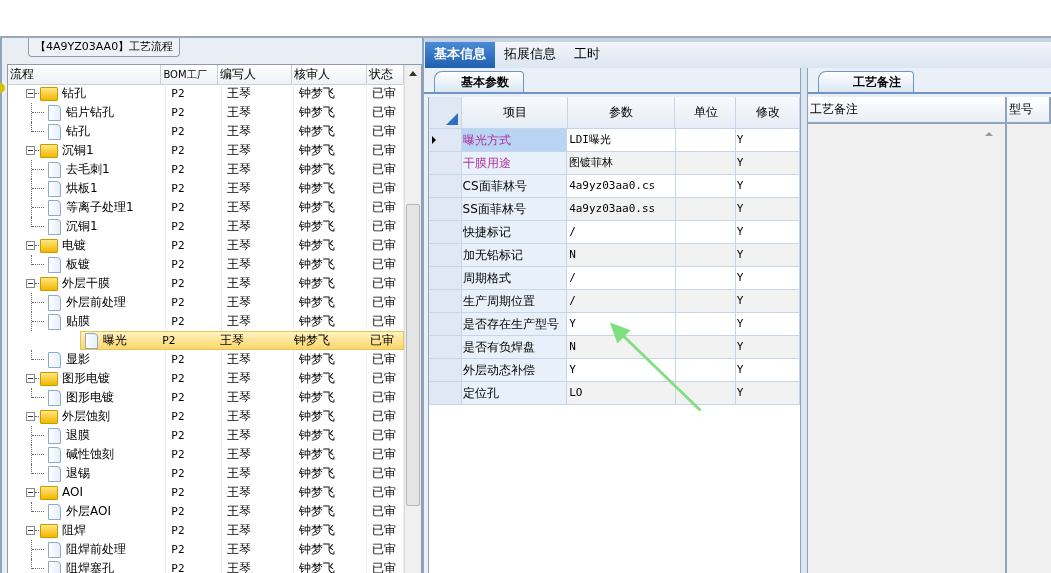 This screenshot has width=1051, height=573. I want to click on tree-row: 碱性蚀刻 P2 王琴 钟梦飞 已审, so click(206, 454).